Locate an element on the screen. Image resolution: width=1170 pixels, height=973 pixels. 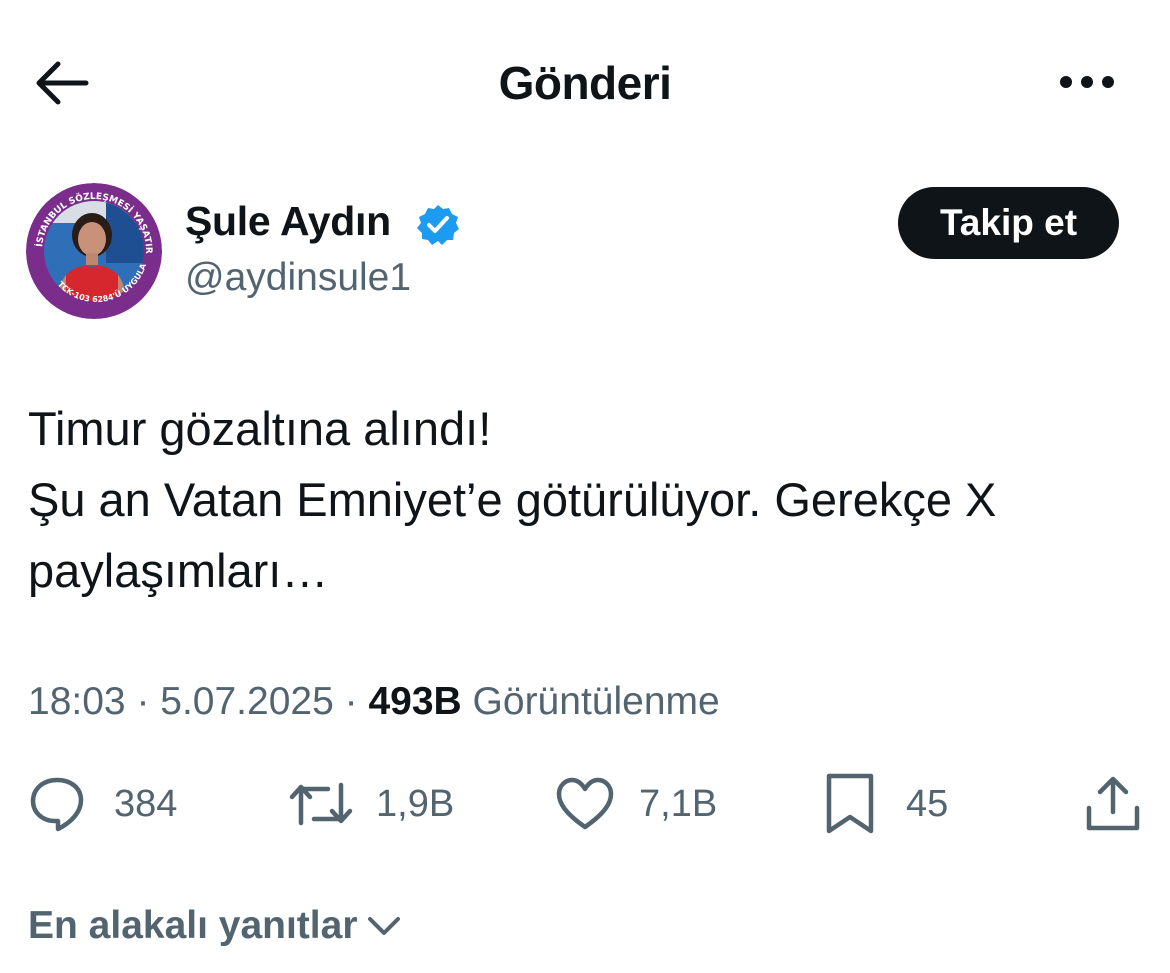
views-count: 493B is located at coordinates (415, 701).